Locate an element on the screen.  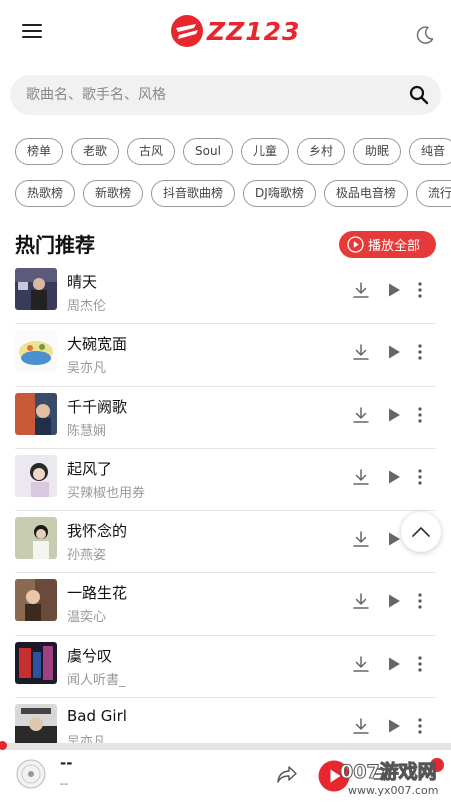
tag-chart: 流行 is located at coordinates (433, 193).